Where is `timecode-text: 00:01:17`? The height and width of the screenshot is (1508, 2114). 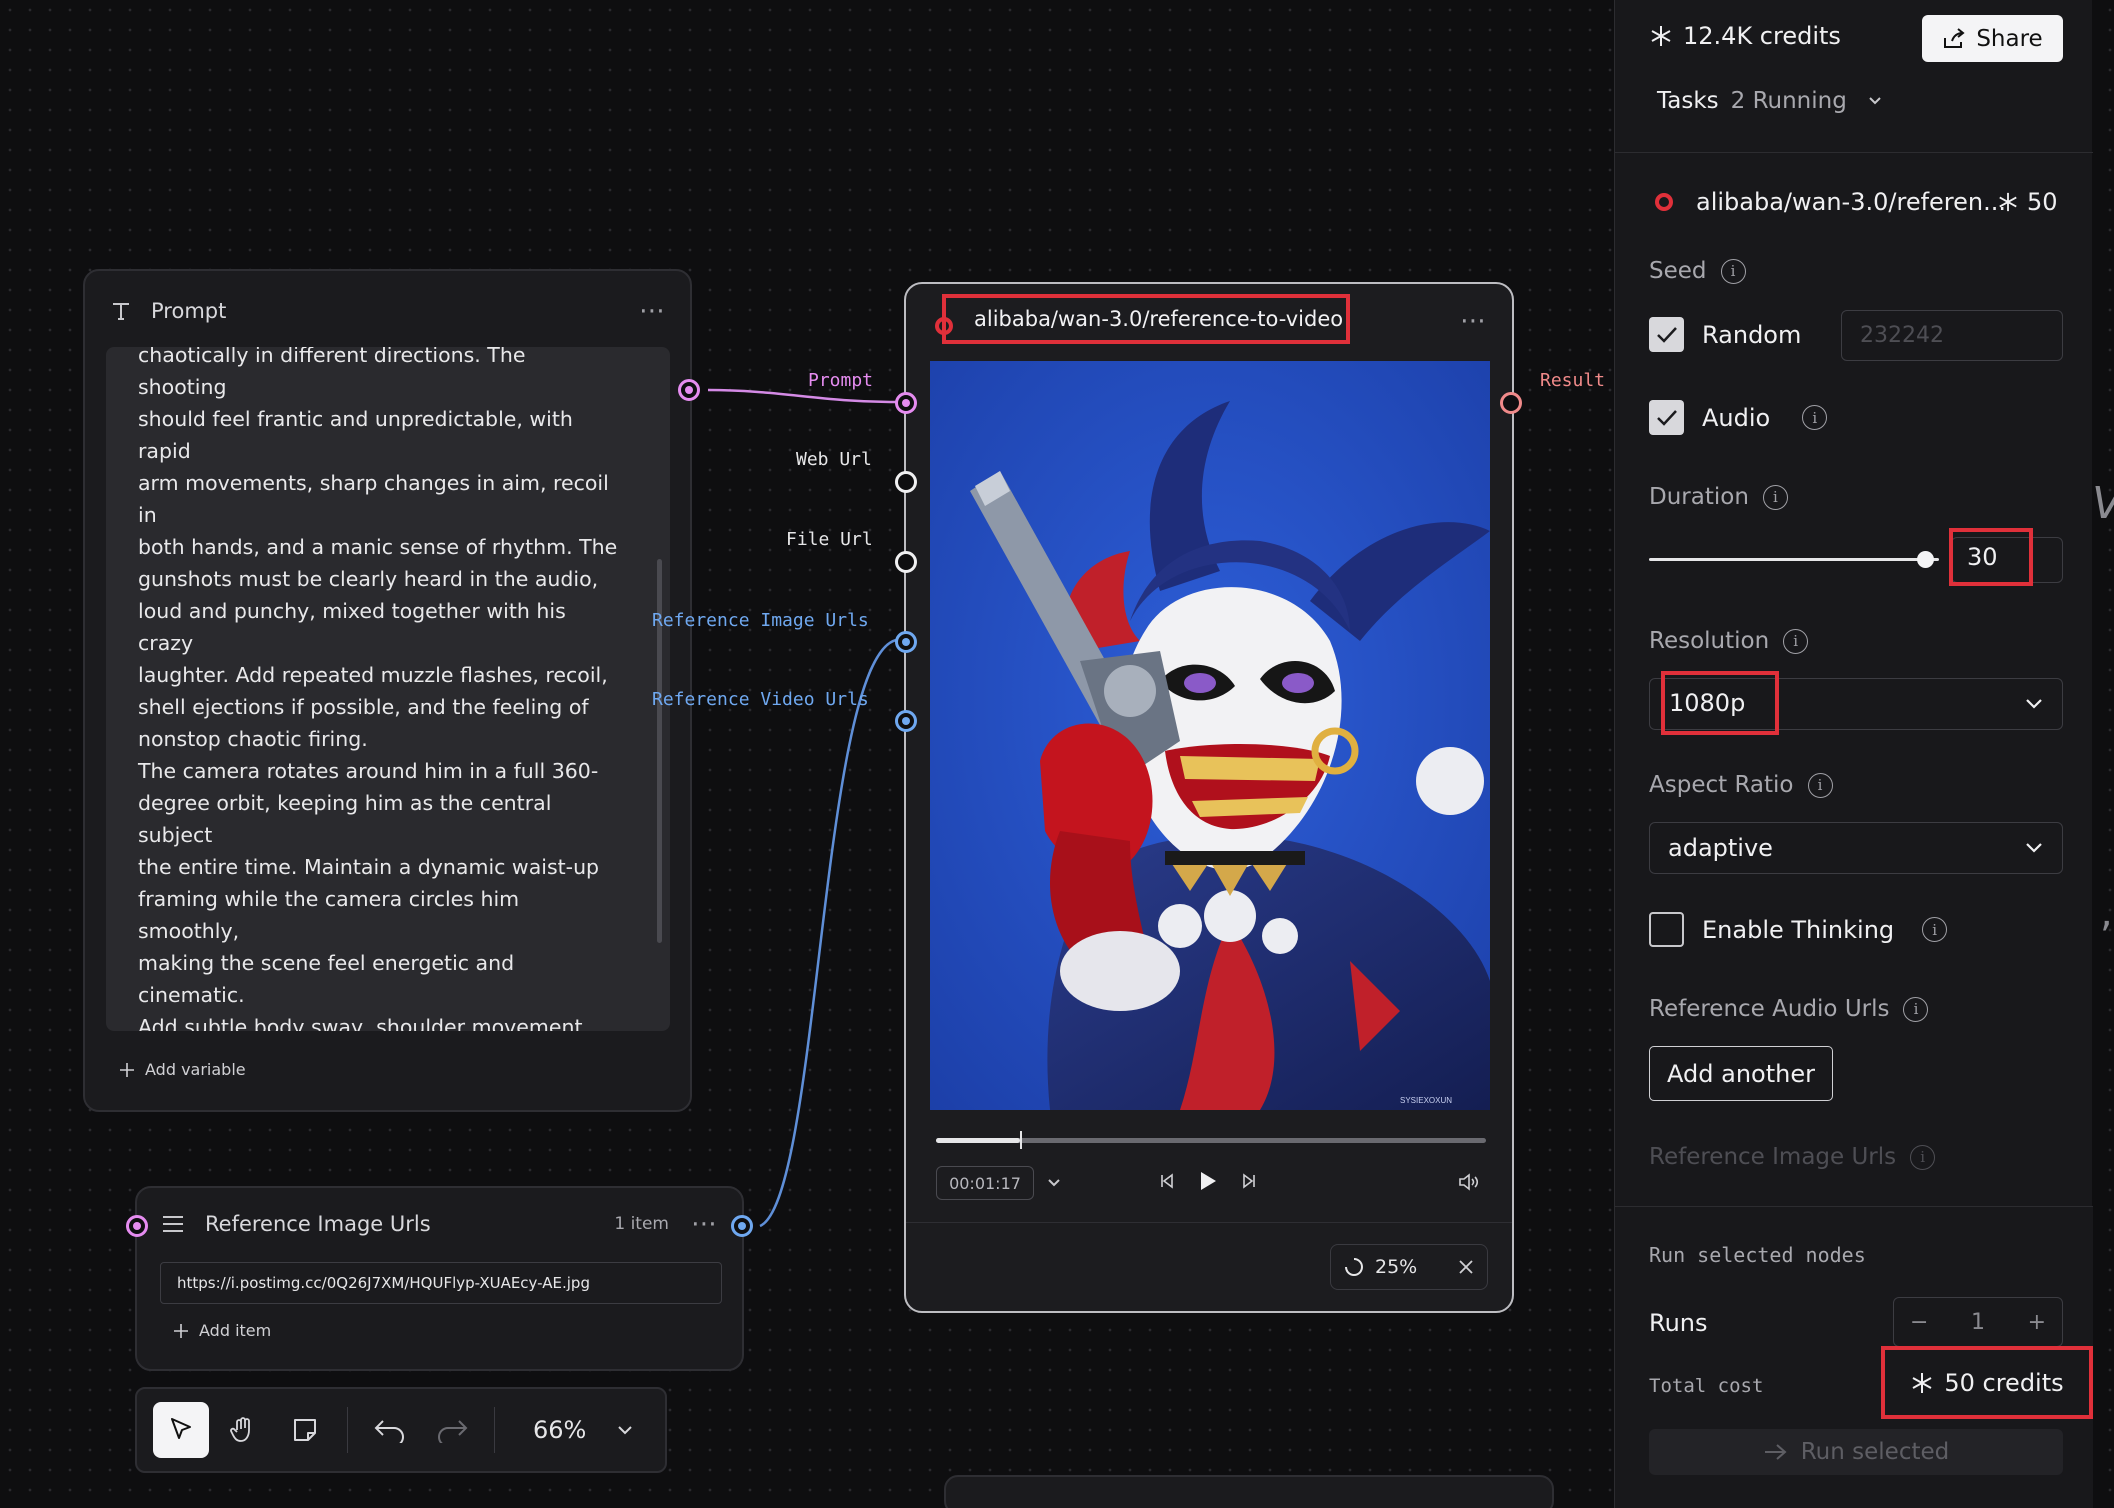
timecode-text: 00:01:17 is located at coordinates (985, 1183).